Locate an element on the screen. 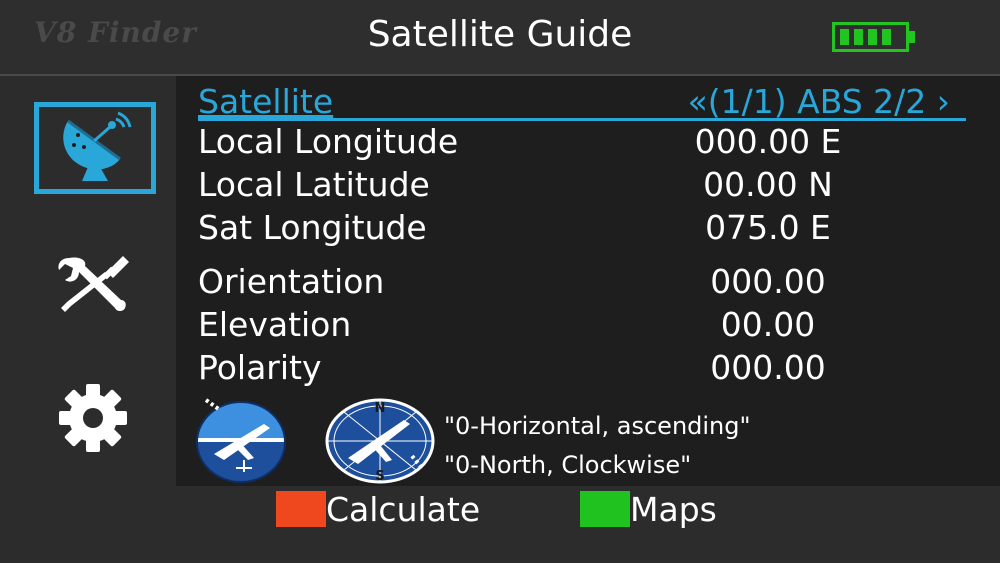 Image resolution: width=1000 pixels, height=563 pixels. maps-button: Maps is located at coordinates (648, 509).